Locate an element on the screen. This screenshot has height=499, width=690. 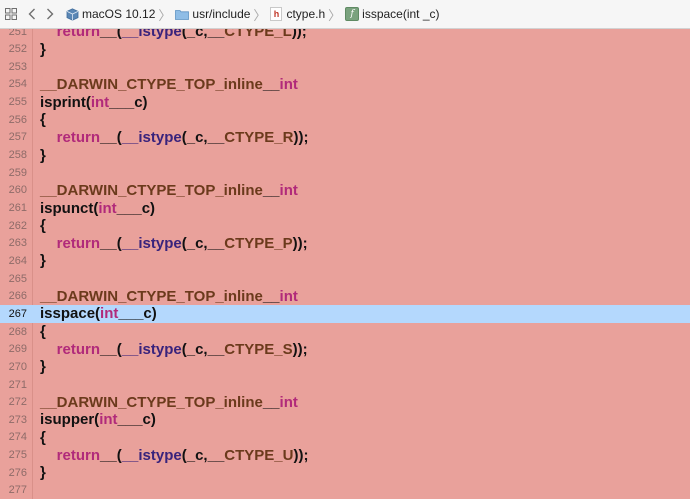
code-token: CTYPE_S is located at coordinates (258, 349).